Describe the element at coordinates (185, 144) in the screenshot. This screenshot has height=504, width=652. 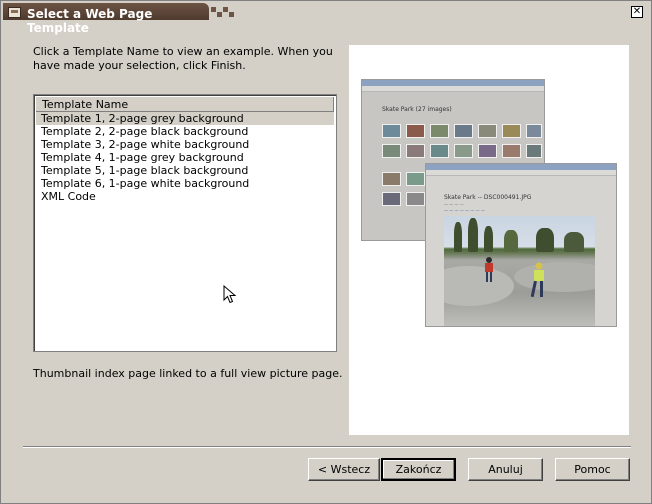
I see `list-item: Template 3, 2-page white background` at that location.